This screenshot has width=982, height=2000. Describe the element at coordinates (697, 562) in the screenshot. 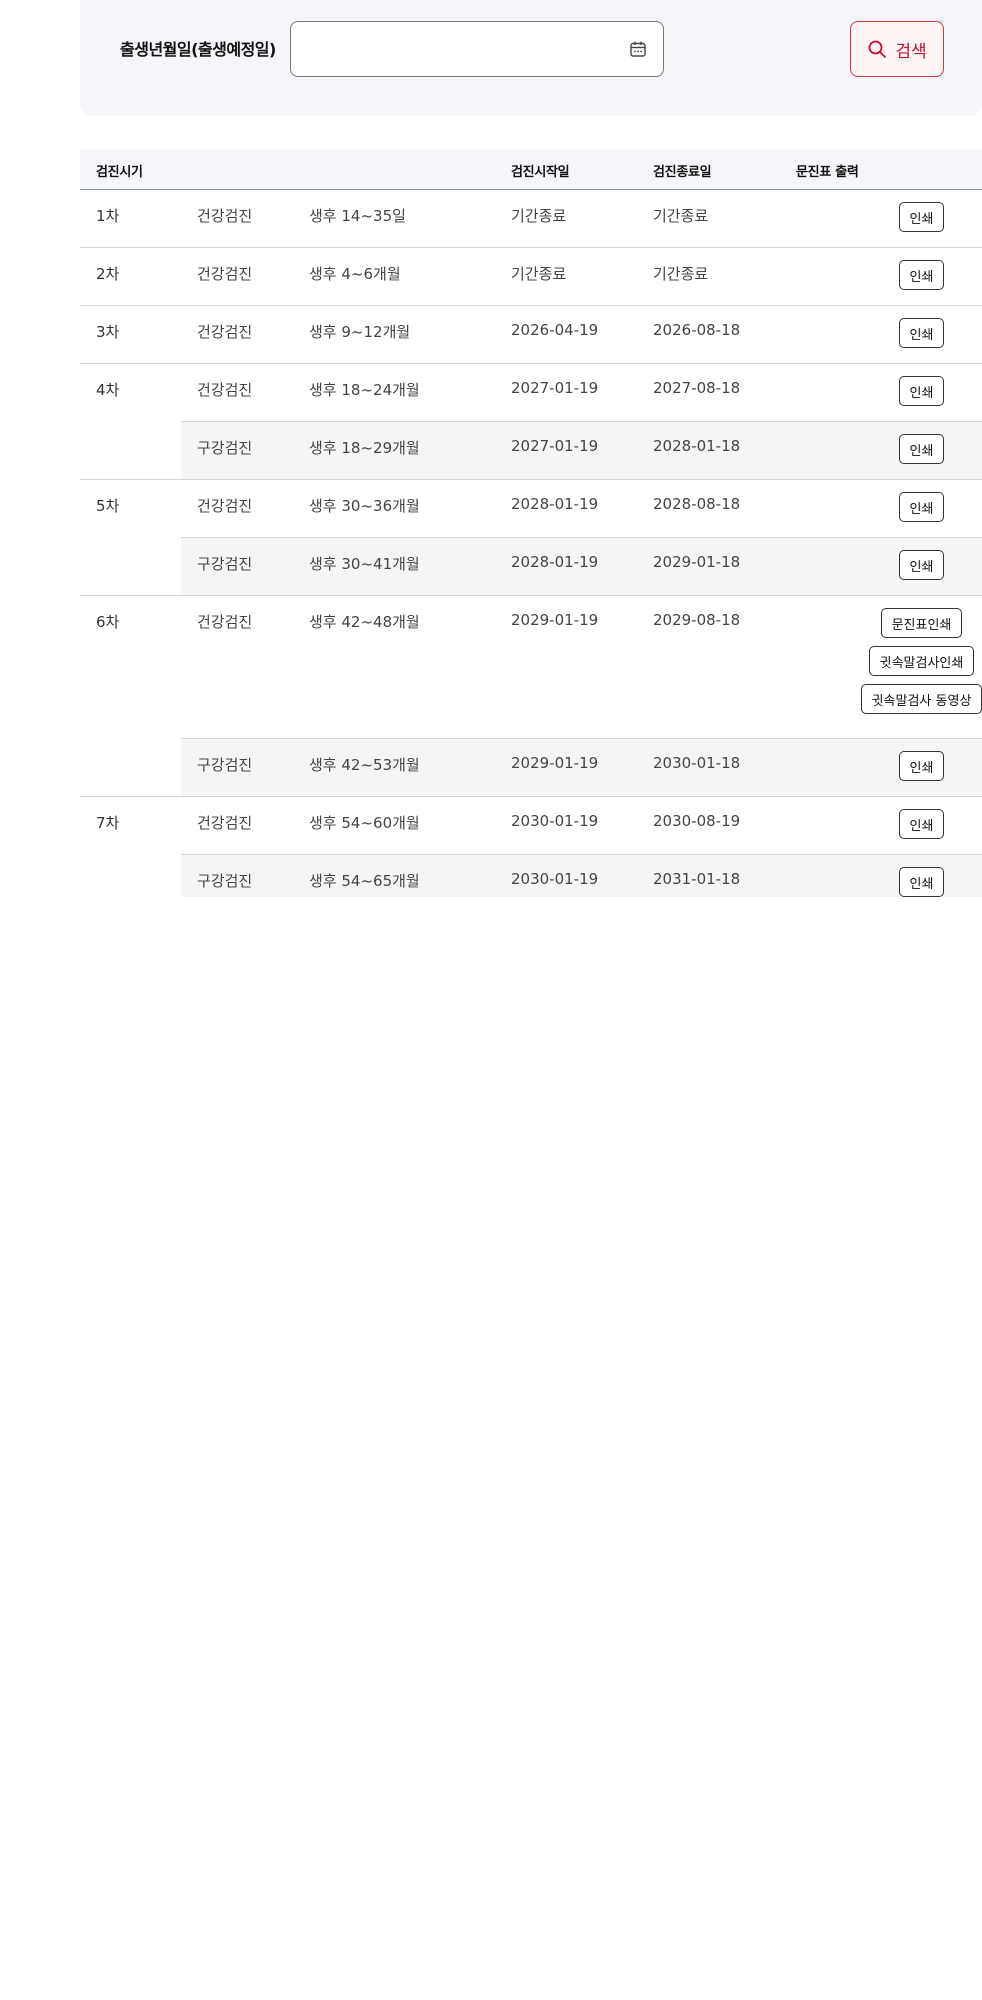

I see `checkup-end-date: 2029-01-18` at that location.